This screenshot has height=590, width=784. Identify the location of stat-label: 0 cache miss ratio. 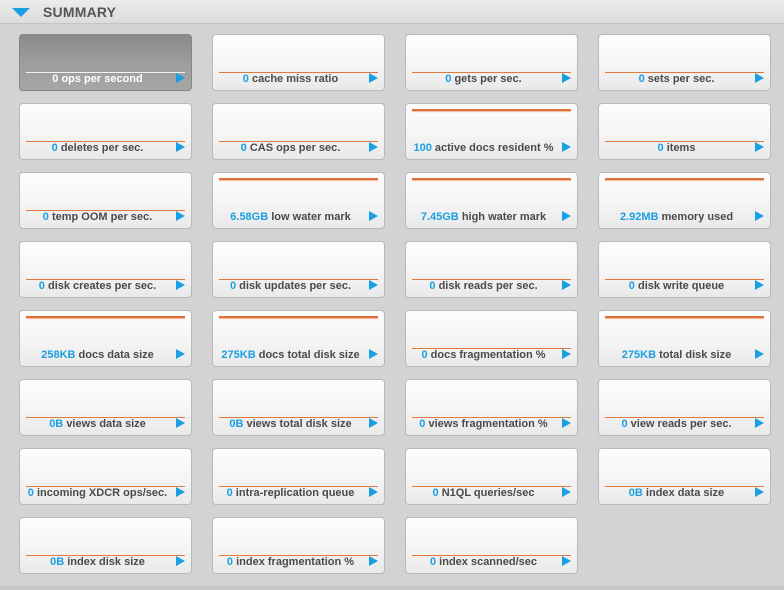
(290, 79).